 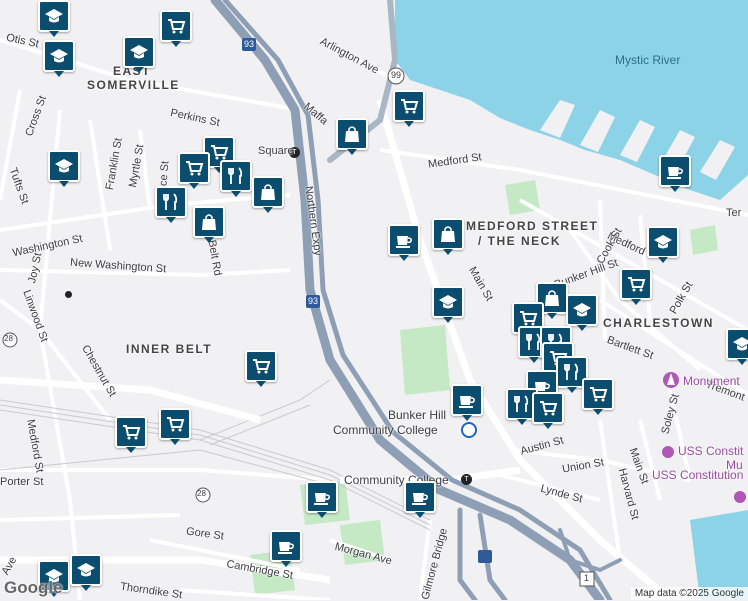 What do you see at coordinates (520, 241) in the screenshot?
I see `neck-label-2: / THE NECK` at bounding box center [520, 241].